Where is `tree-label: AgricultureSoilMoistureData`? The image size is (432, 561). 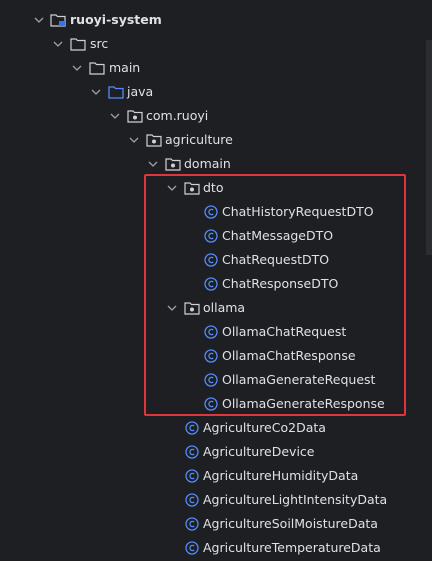
tree-label: AgricultureSoilMoistureData is located at coordinates (290, 523).